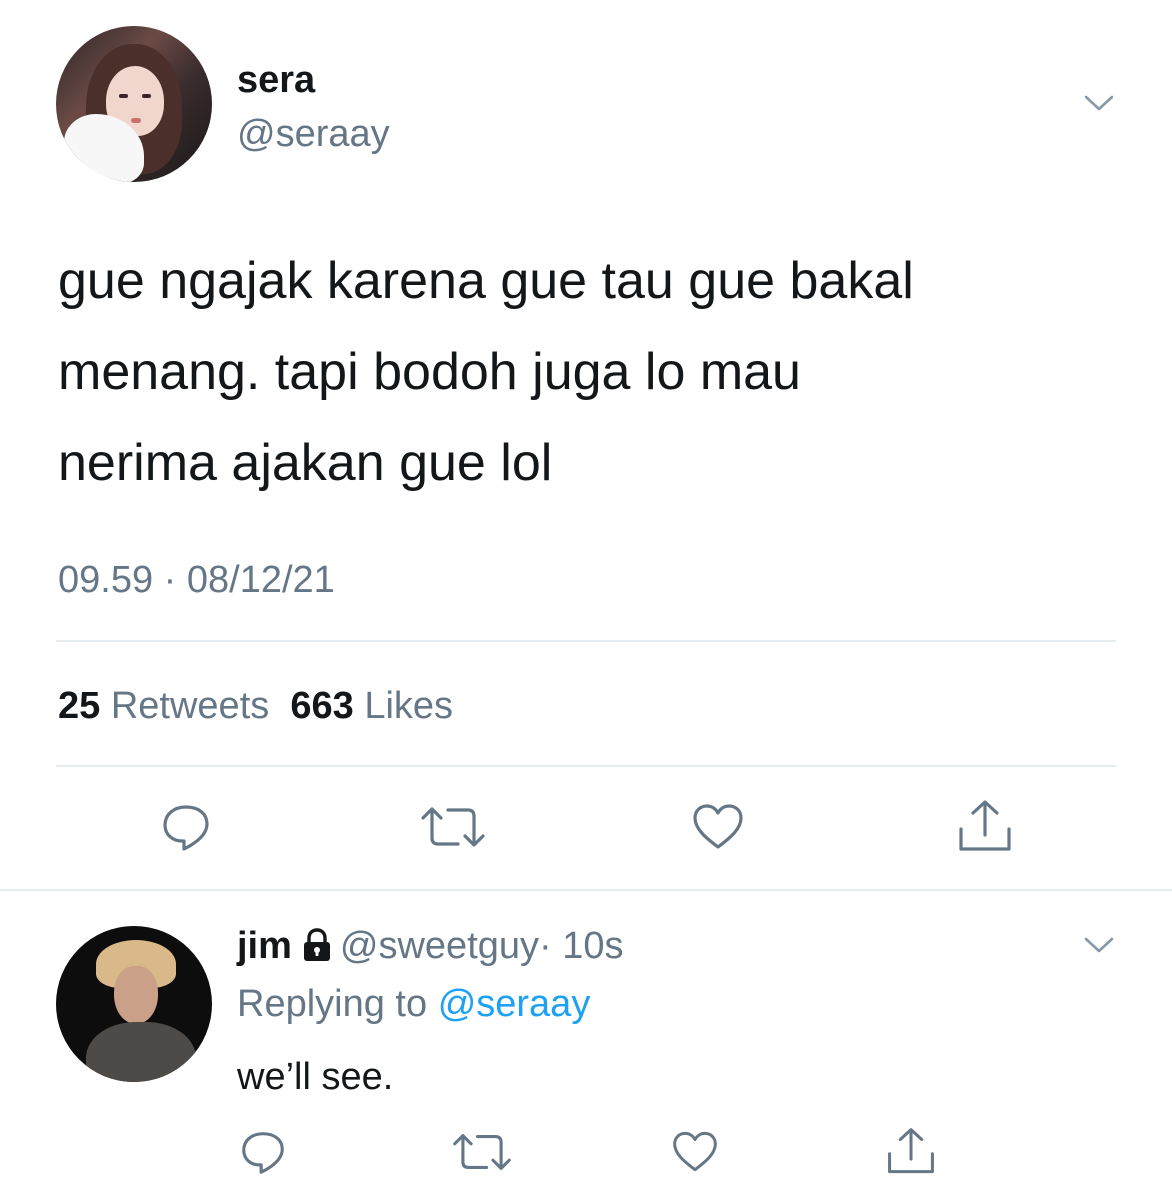 The width and height of the screenshot is (1172, 1200). Describe the element at coordinates (313, 134) in the screenshot. I see `author-handle: @seraay` at that location.